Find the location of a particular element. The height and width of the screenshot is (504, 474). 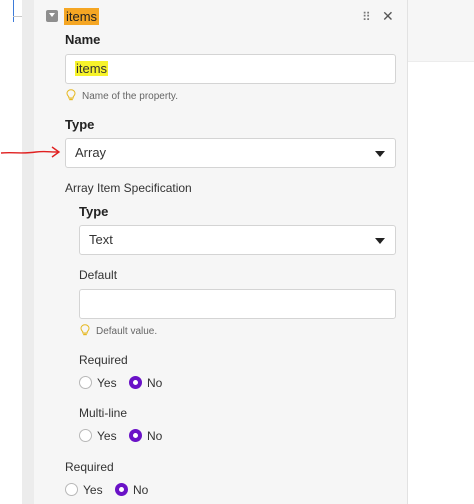

array-required-yes-radio is located at coordinates (85, 382).